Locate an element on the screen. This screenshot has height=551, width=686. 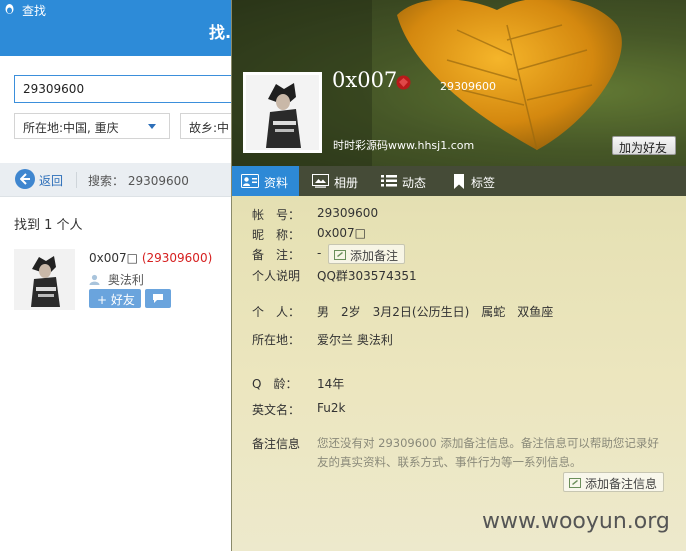
back-button is located at coordinates (25, 179).